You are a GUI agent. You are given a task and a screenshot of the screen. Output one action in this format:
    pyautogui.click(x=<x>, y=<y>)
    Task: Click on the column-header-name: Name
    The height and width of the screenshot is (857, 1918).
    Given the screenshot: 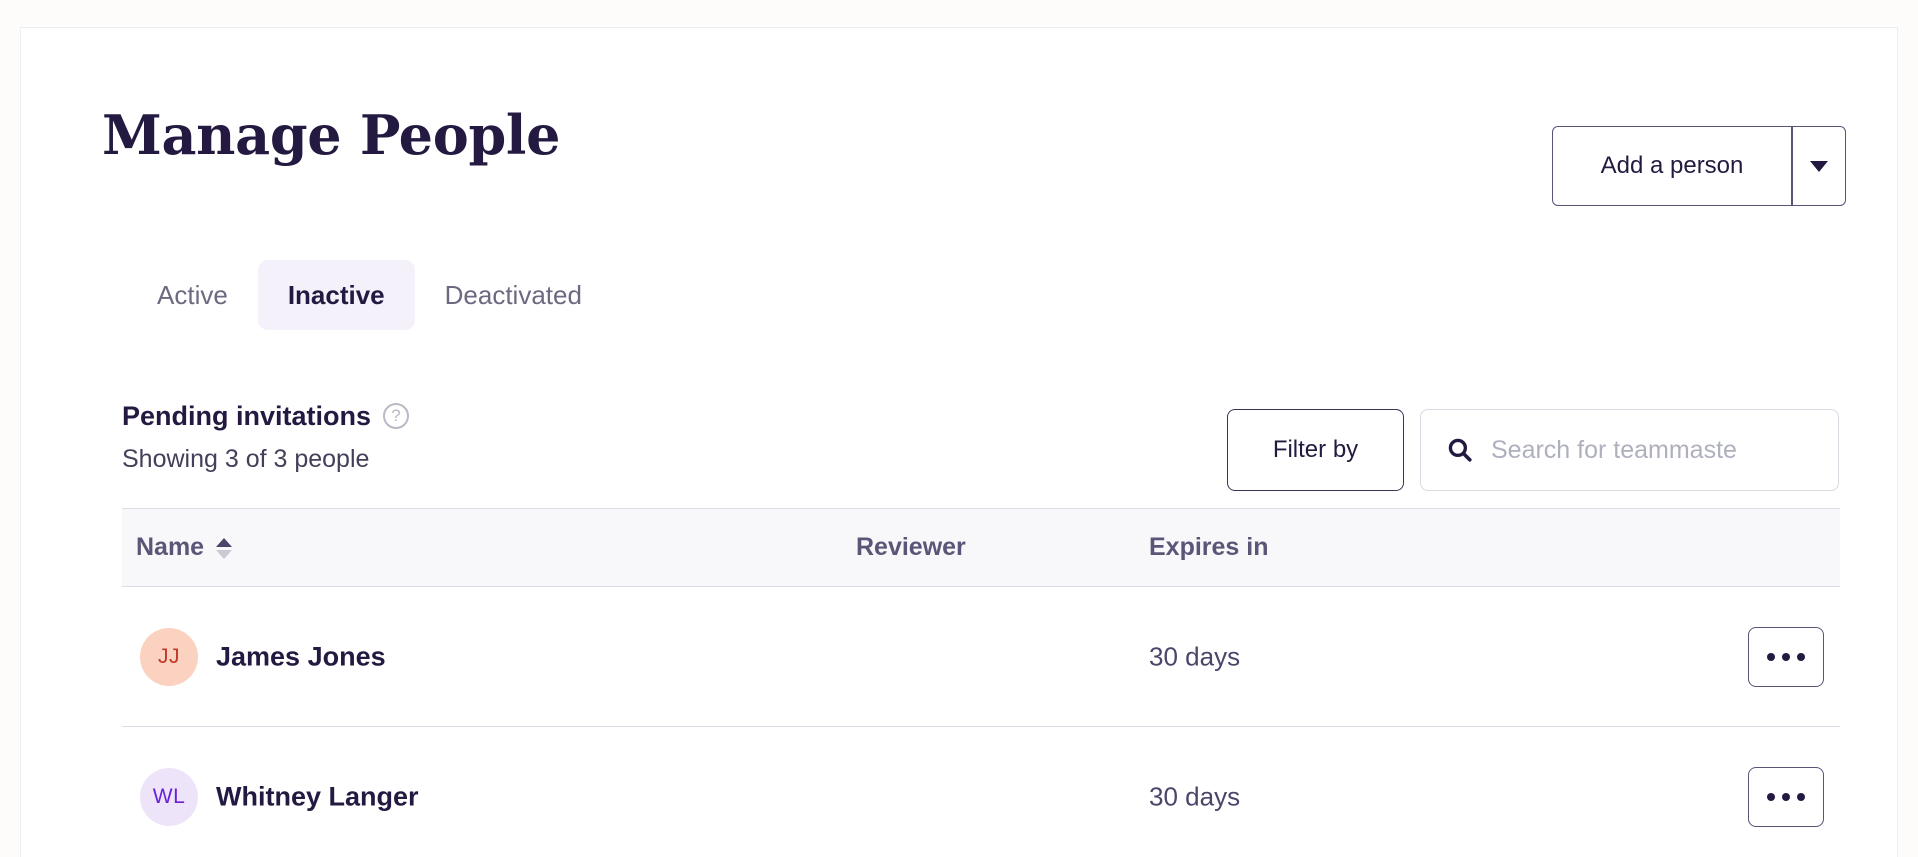 What is the action you would take?
    pyautogui.click(x=184, y=547)
    